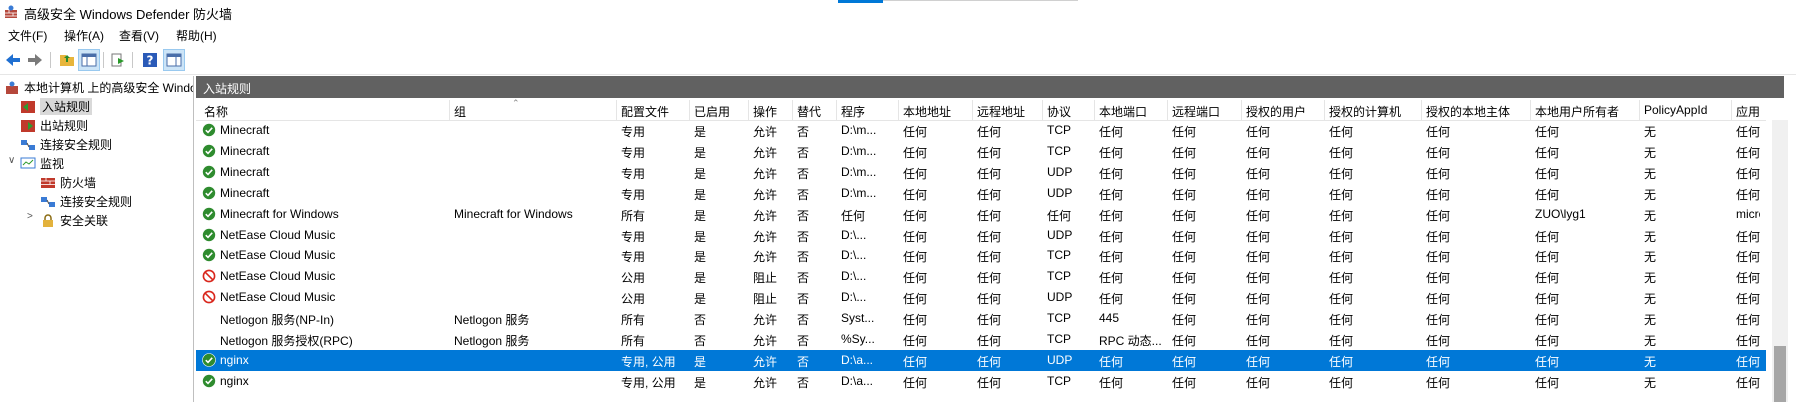 This screenshot has width=1796, height=402. What do you see at coordinates (1132, 111) in the screenshot?
I see `col-local-port-header: 本地端口` at bounding box center [1132, 111].